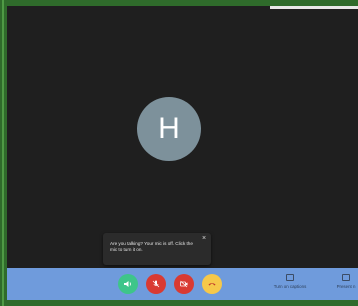 The height and width of the screenshot is (306, 358). Describe the element at coordinates (290, 286) in the screenshot. I see `captions-label: Turn on captions` at that location.